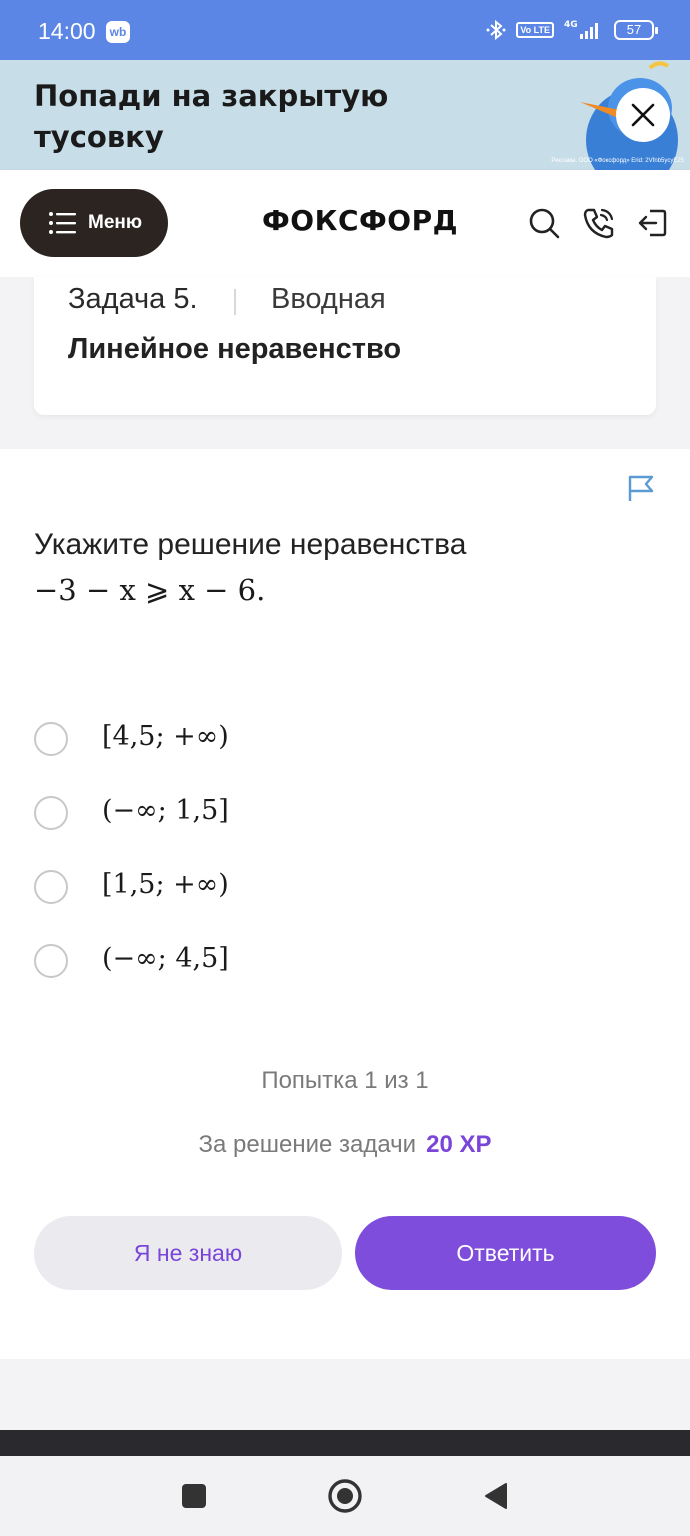 This screenshot has height=1536, width=690. I want to click on phone-icon, so click(599, 223).